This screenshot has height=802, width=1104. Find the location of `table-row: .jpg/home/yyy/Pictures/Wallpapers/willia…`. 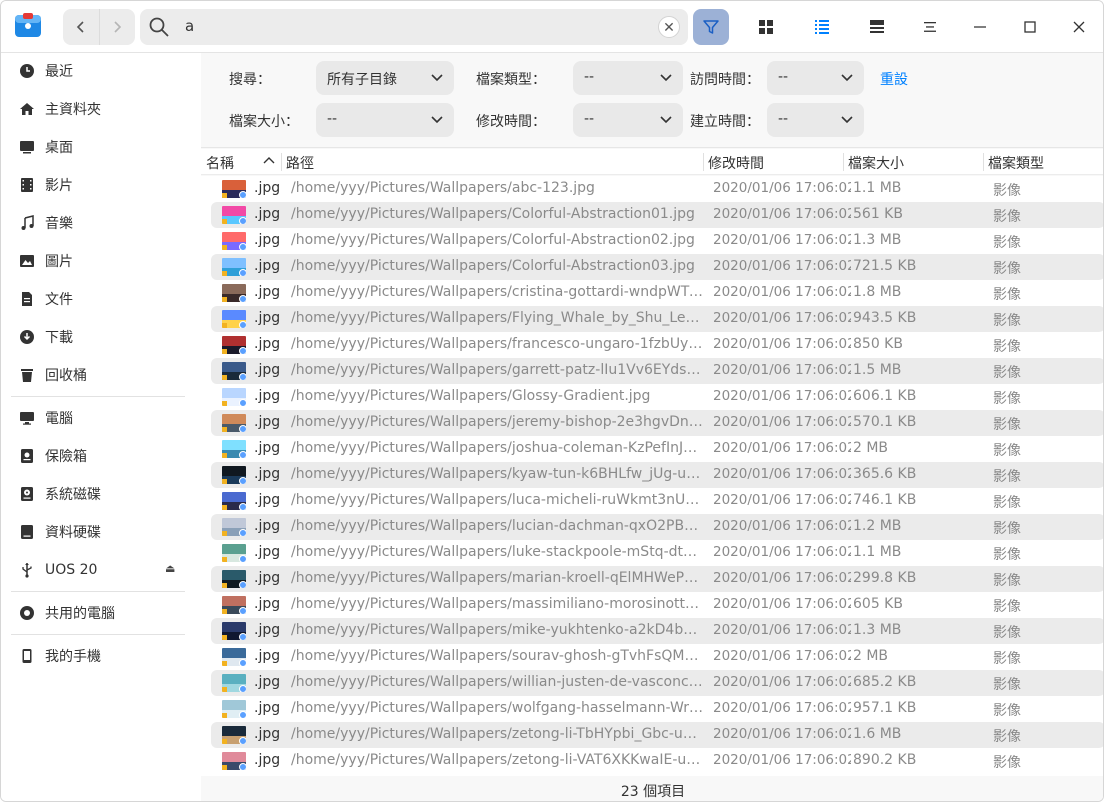

table-row: .jpg/home/yyy/Pictures/Wallpapers/willia… is located at coordinates (657, 683).